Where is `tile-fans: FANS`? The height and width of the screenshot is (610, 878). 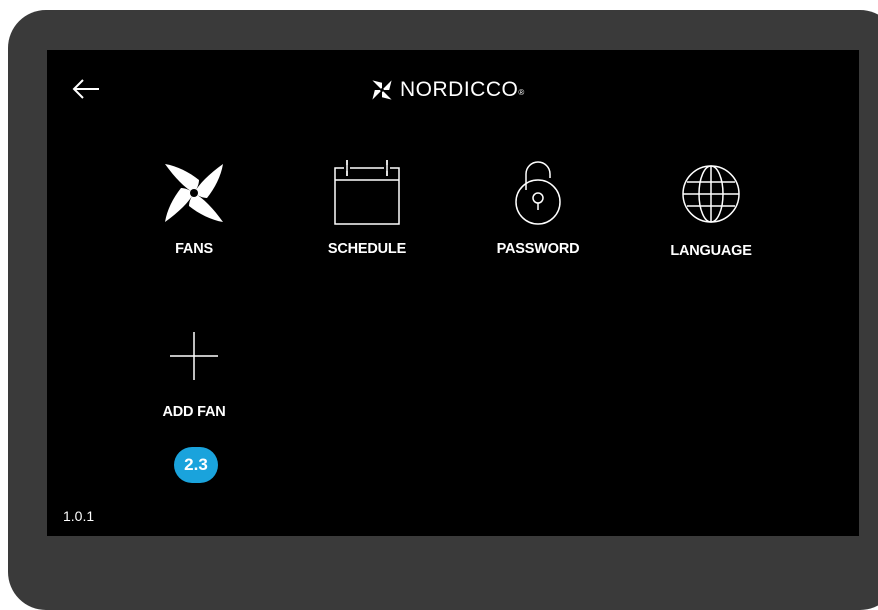
tile-fans: FANS is located at coordinates (194, 207).